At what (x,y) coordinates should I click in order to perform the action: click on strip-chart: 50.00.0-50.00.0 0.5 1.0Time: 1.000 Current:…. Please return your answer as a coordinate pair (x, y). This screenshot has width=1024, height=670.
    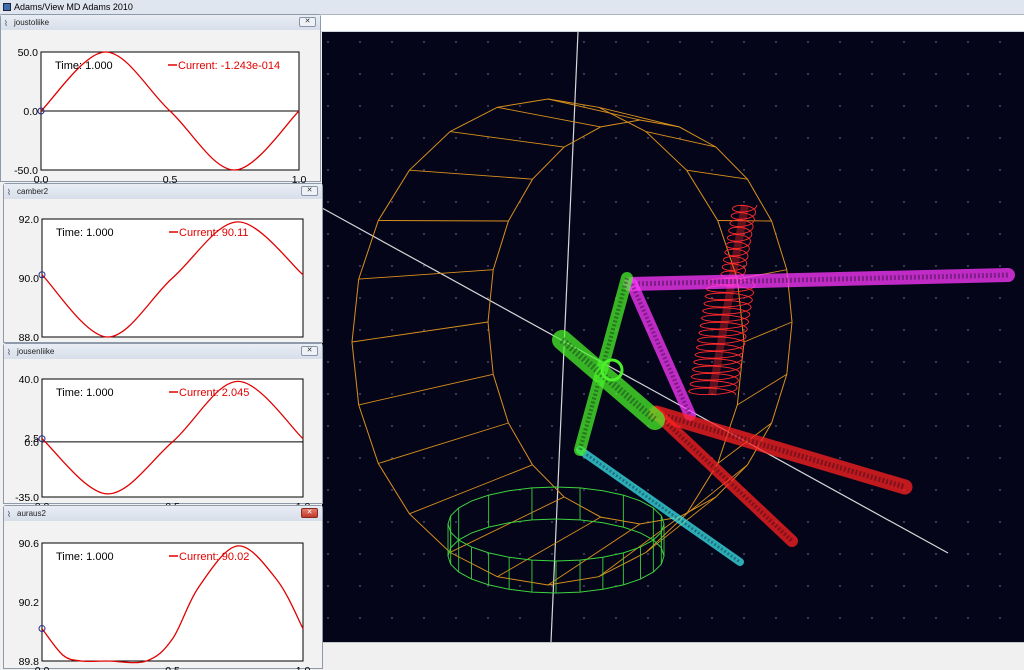
    Looking at the image, I should click on (160, 115).